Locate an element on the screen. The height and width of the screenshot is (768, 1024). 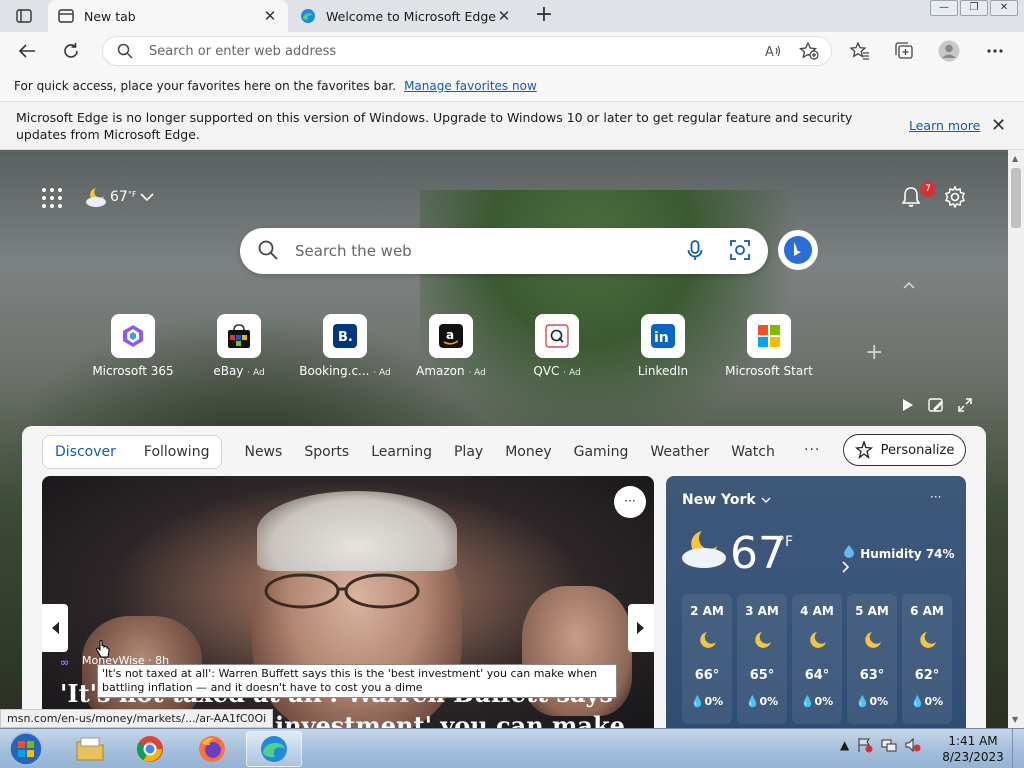
carousel-prev-button is located at coordinates (55, 628).